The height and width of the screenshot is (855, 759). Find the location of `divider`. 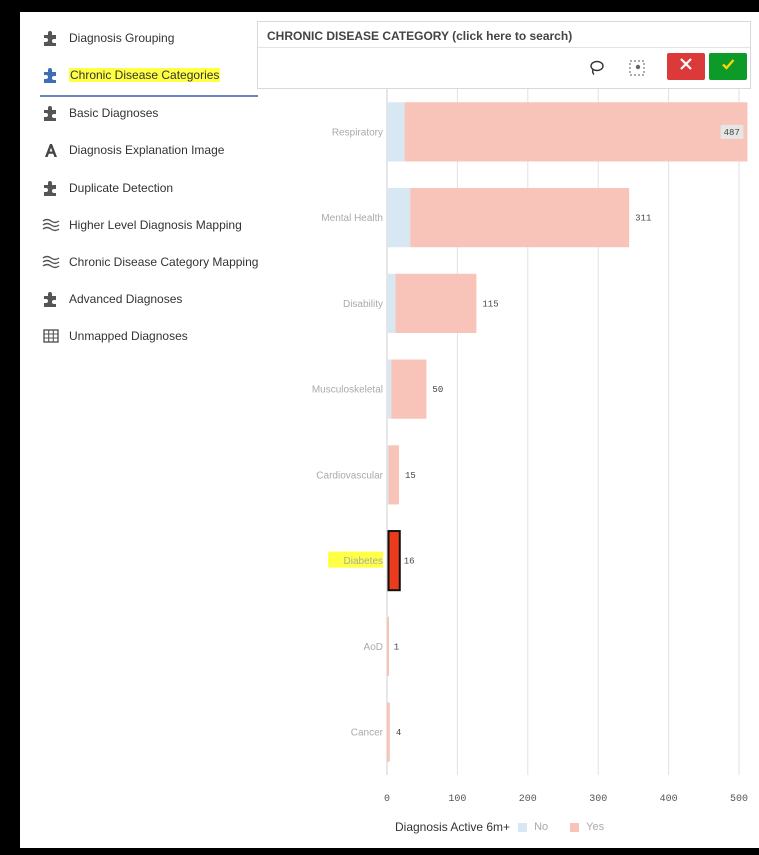

divider is located at coordinates (504, 47).